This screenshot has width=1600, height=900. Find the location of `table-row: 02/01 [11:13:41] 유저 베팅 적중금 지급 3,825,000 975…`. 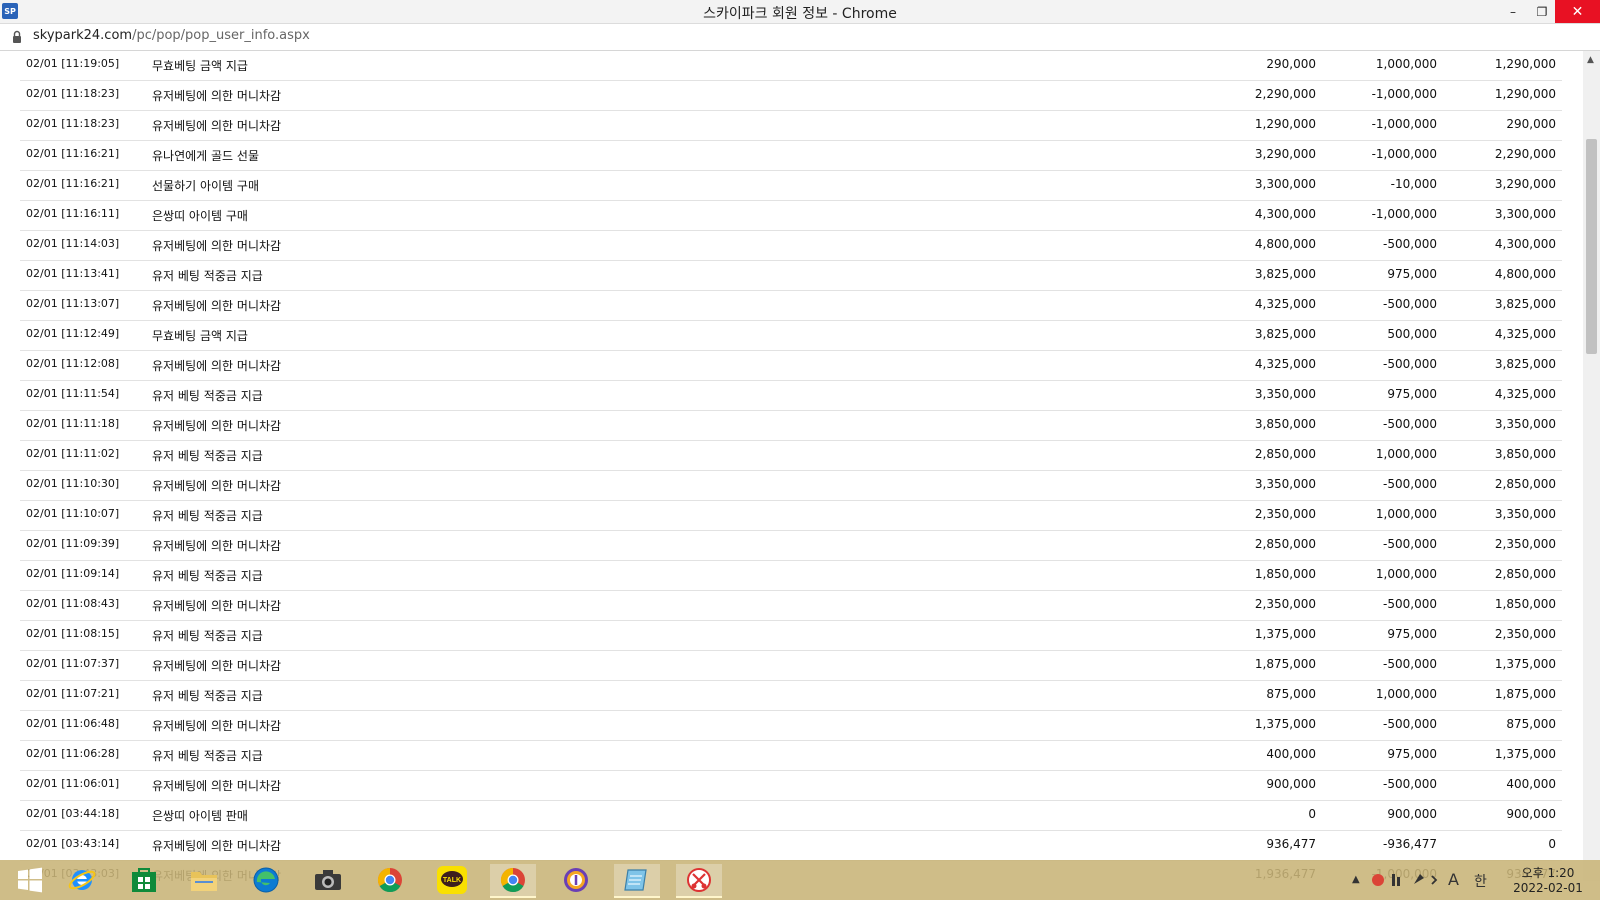

table-row: 02/01 [11:13:41] 유저 베팅 적중금 지급 3,825,000 975… is located at coordinates (791, 276).